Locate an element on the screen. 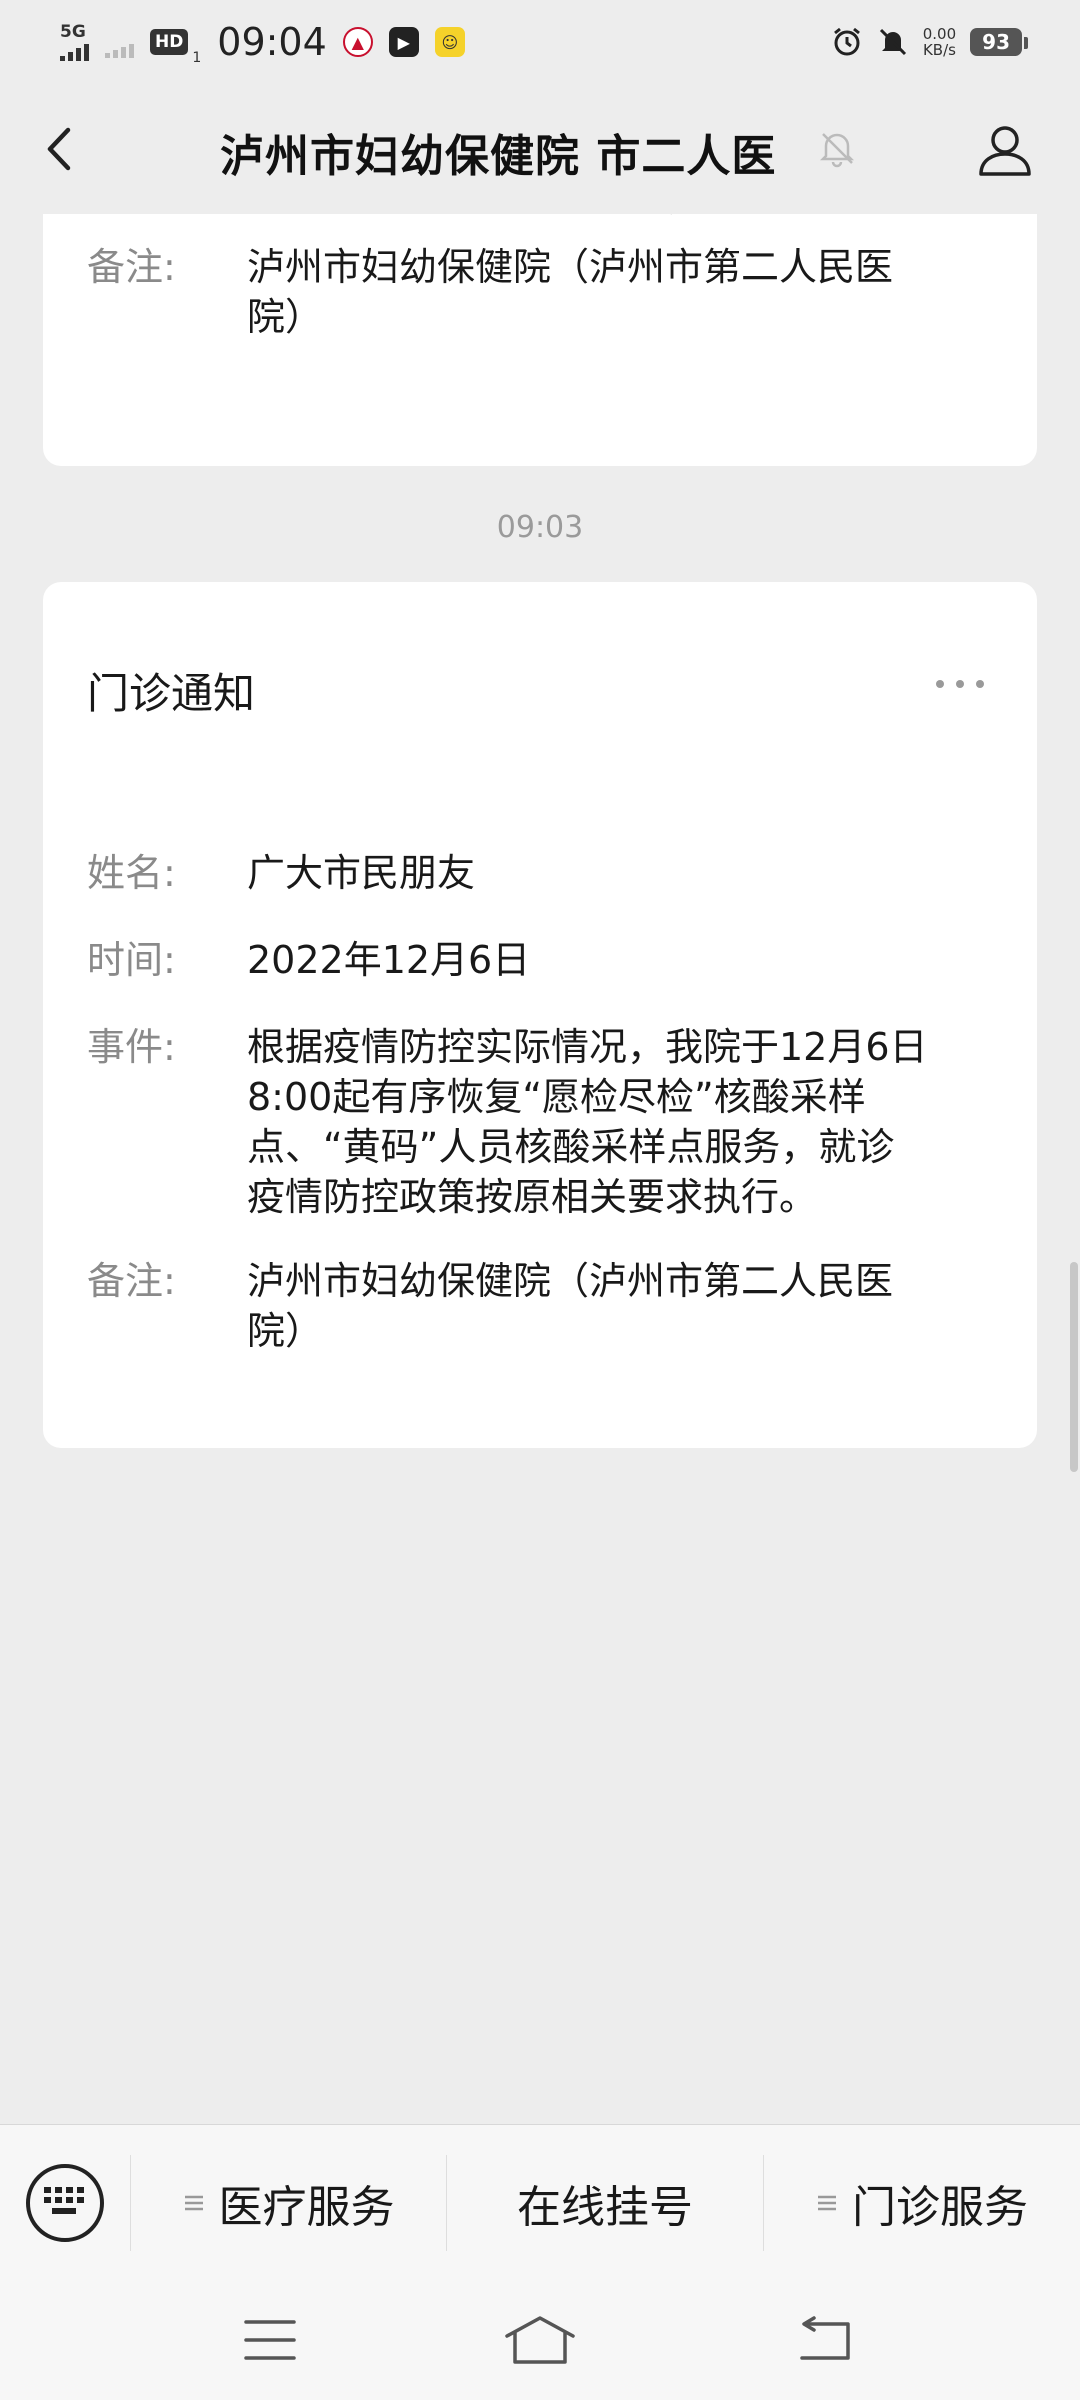 The image size is (1080, 2400). note-value: 泸州市妇幼保健院（泸州市第二人民医 院） is located at coordinates (617, 1306).